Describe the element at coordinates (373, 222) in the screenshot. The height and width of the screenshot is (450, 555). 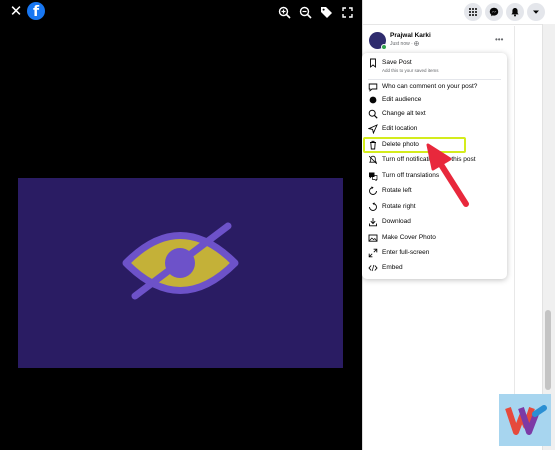
I see `download-icon` at that location.